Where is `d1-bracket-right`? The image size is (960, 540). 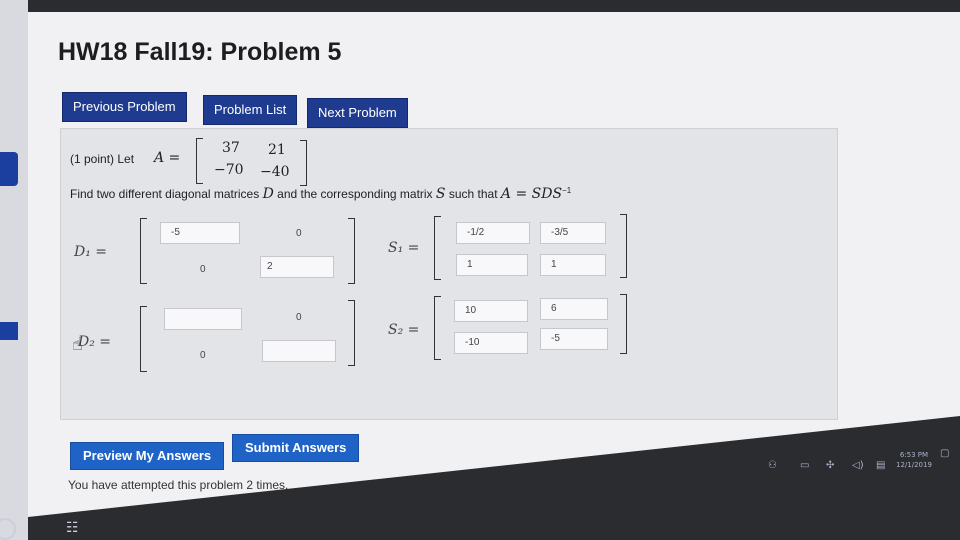
d1-bracket-right is located at coordinates (351, 251).